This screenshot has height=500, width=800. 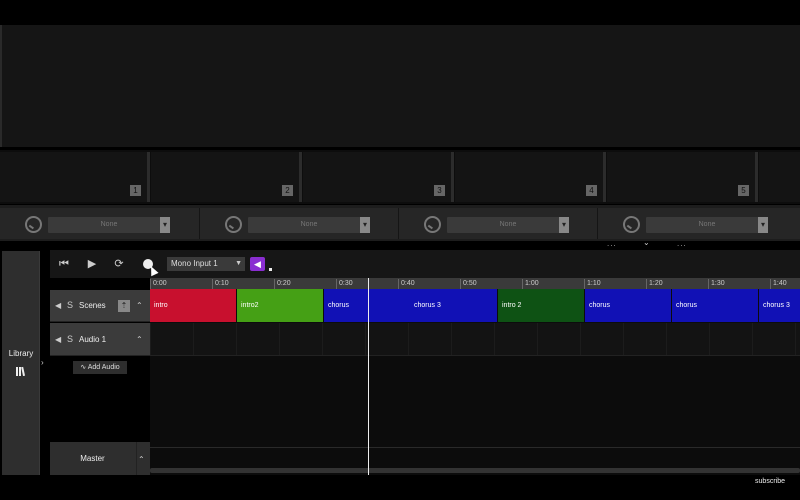 I want to click on collapse-chevron-icon: ⌄, so click(x=646, y=242).